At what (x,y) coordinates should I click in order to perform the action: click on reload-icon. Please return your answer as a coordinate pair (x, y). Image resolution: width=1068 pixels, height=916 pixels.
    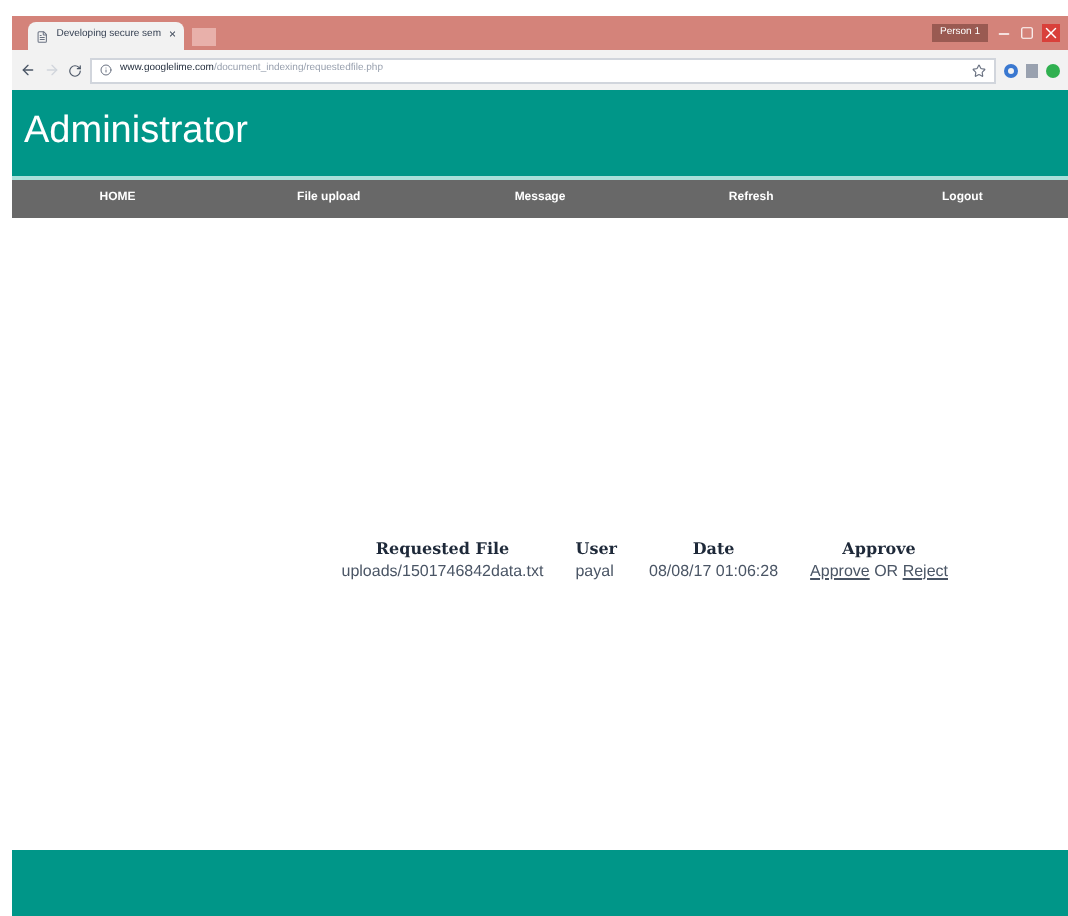
    Looking at the image, I should click on (75, 70).